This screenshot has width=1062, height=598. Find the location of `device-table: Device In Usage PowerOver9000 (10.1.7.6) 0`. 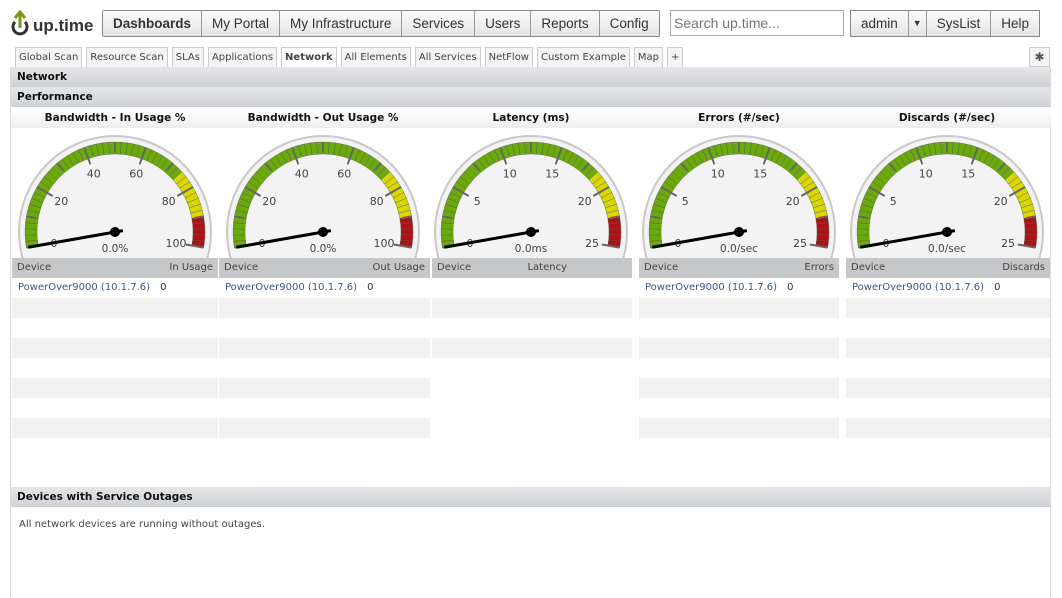

device-table: Device In Usage PowerOver9000 (10.1.7.6) 0 is located at coordinates (115, 358).